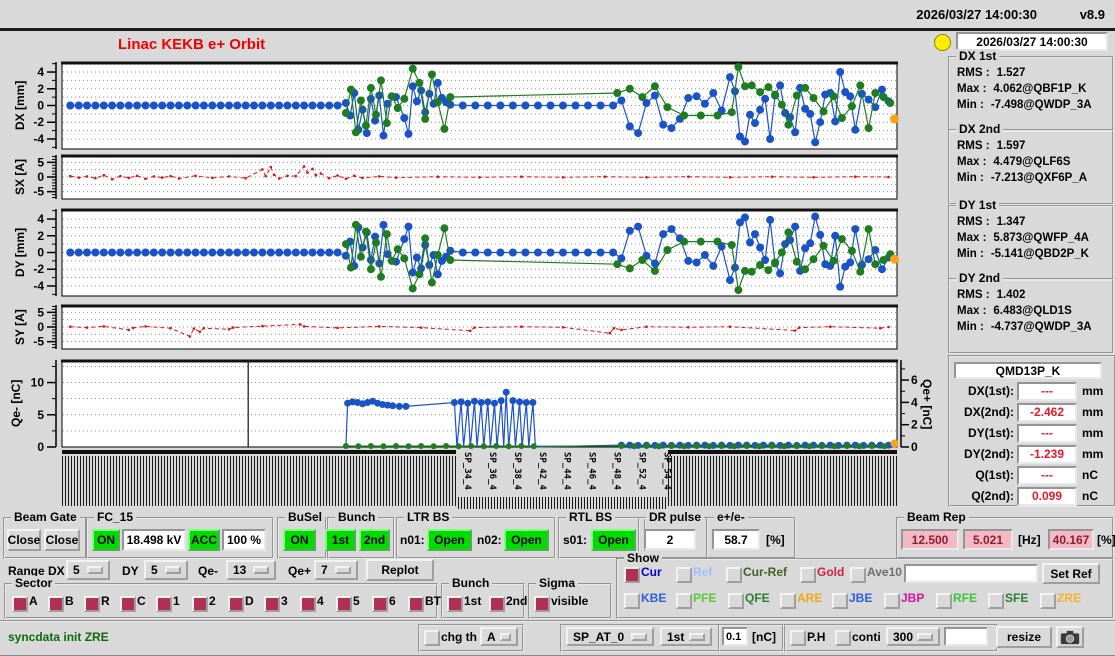 This screenshot has height=656, width=1115. What do you see at coordinates (686, 636) in the screenshot?
I see `bunch-dropdown: 1st` at bounding box center [686, 636].